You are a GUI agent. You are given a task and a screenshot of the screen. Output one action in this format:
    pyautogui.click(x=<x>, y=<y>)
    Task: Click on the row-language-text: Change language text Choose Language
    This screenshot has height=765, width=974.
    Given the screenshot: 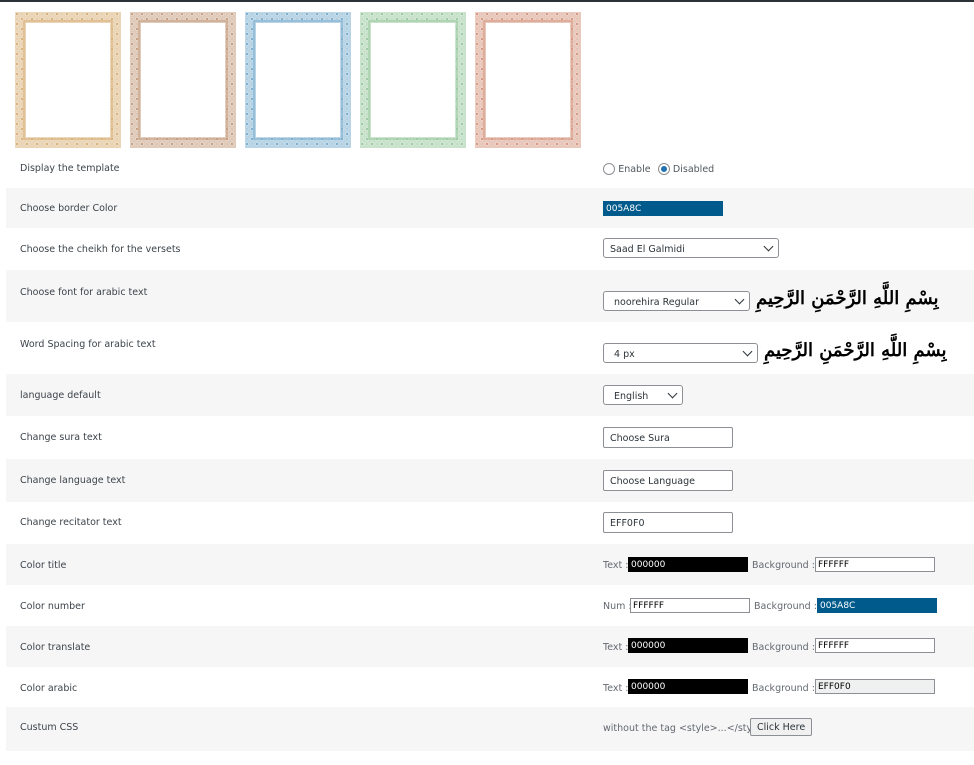 What is the action you would take?
    pyautogui.click(x=490, y=480)
    